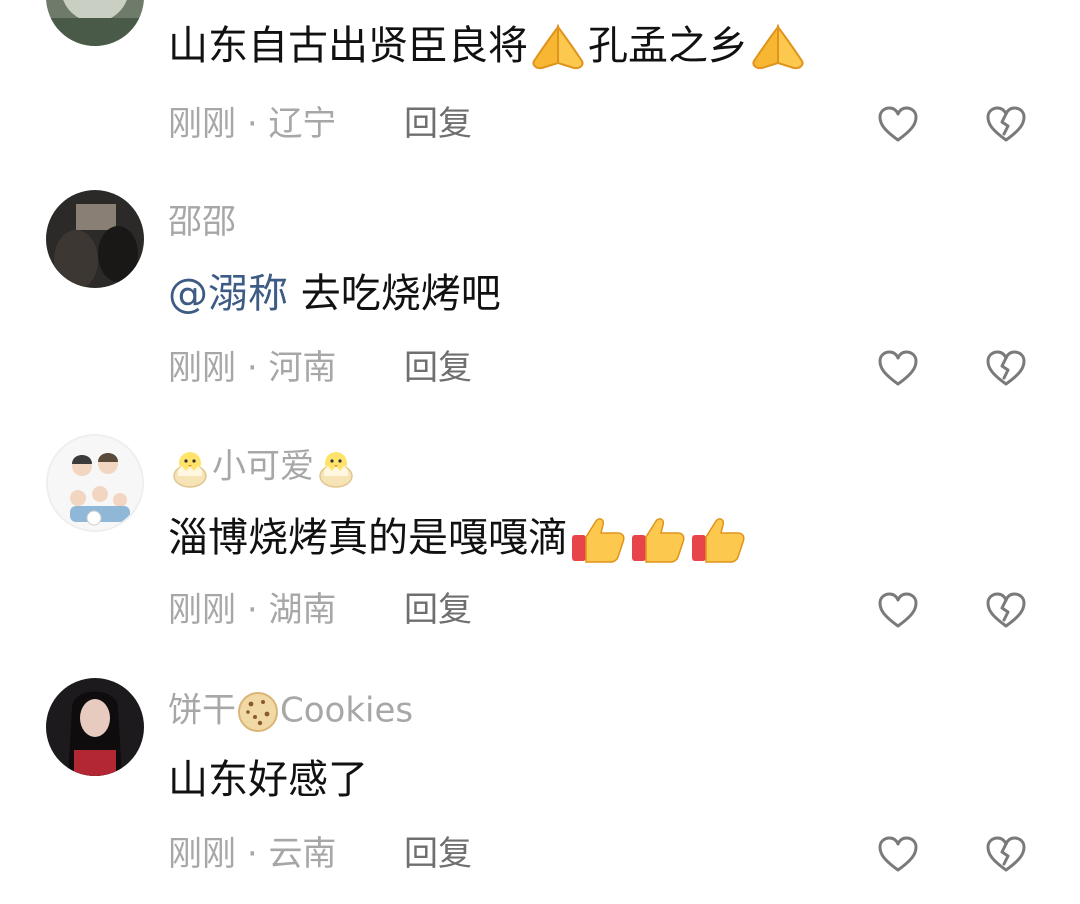 This screenshot has height=904, width=1080. Describe the element at coordinates (202, 710) in the screenshot. I see `username-text: 饼干` at that location.